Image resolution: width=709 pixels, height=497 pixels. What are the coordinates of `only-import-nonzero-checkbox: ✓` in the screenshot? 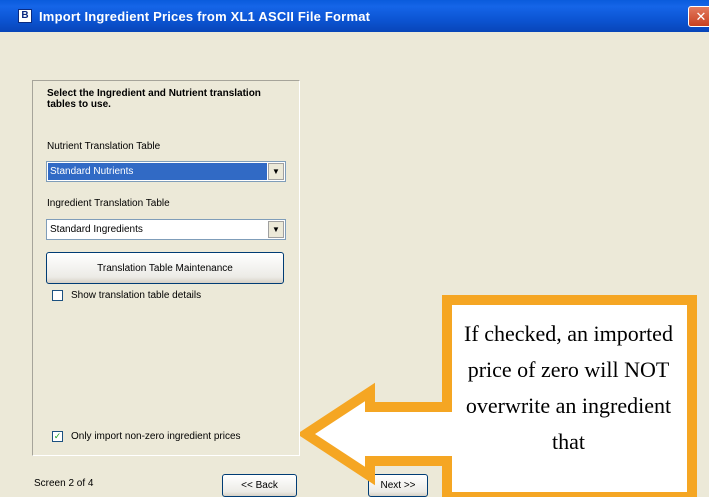 It's located at (57, 436).